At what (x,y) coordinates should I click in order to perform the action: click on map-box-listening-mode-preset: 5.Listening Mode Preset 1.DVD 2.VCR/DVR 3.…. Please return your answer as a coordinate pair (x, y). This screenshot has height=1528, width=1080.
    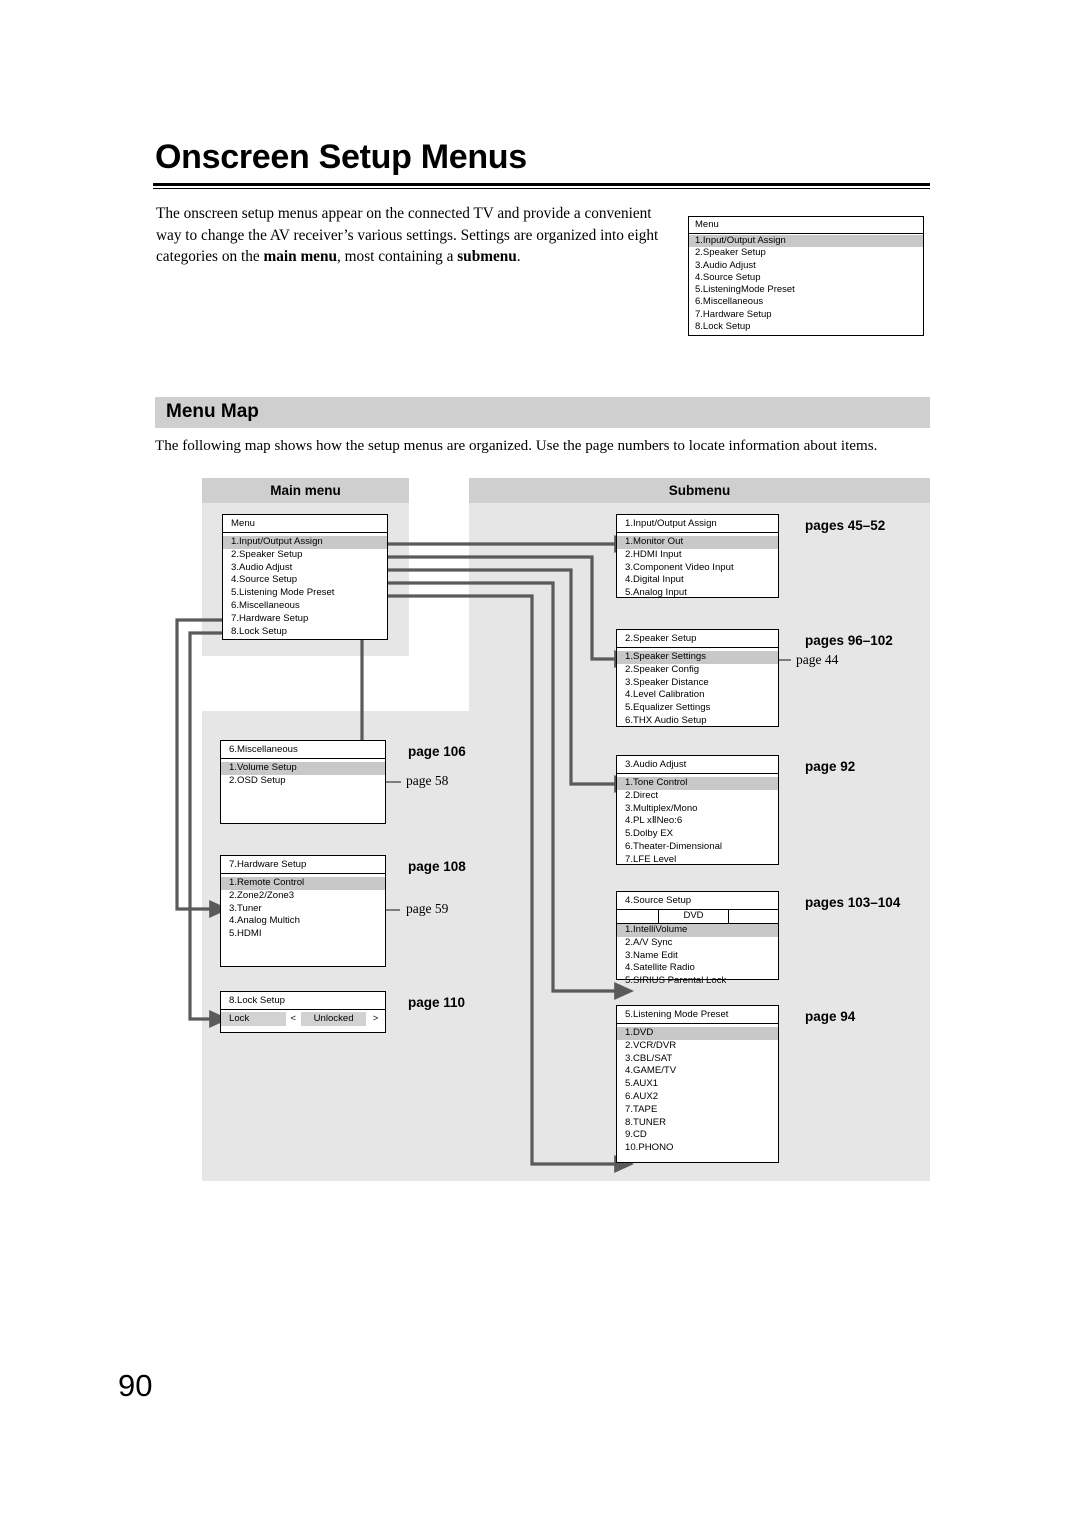
    Looking at the image, I should click on (697, 1084).